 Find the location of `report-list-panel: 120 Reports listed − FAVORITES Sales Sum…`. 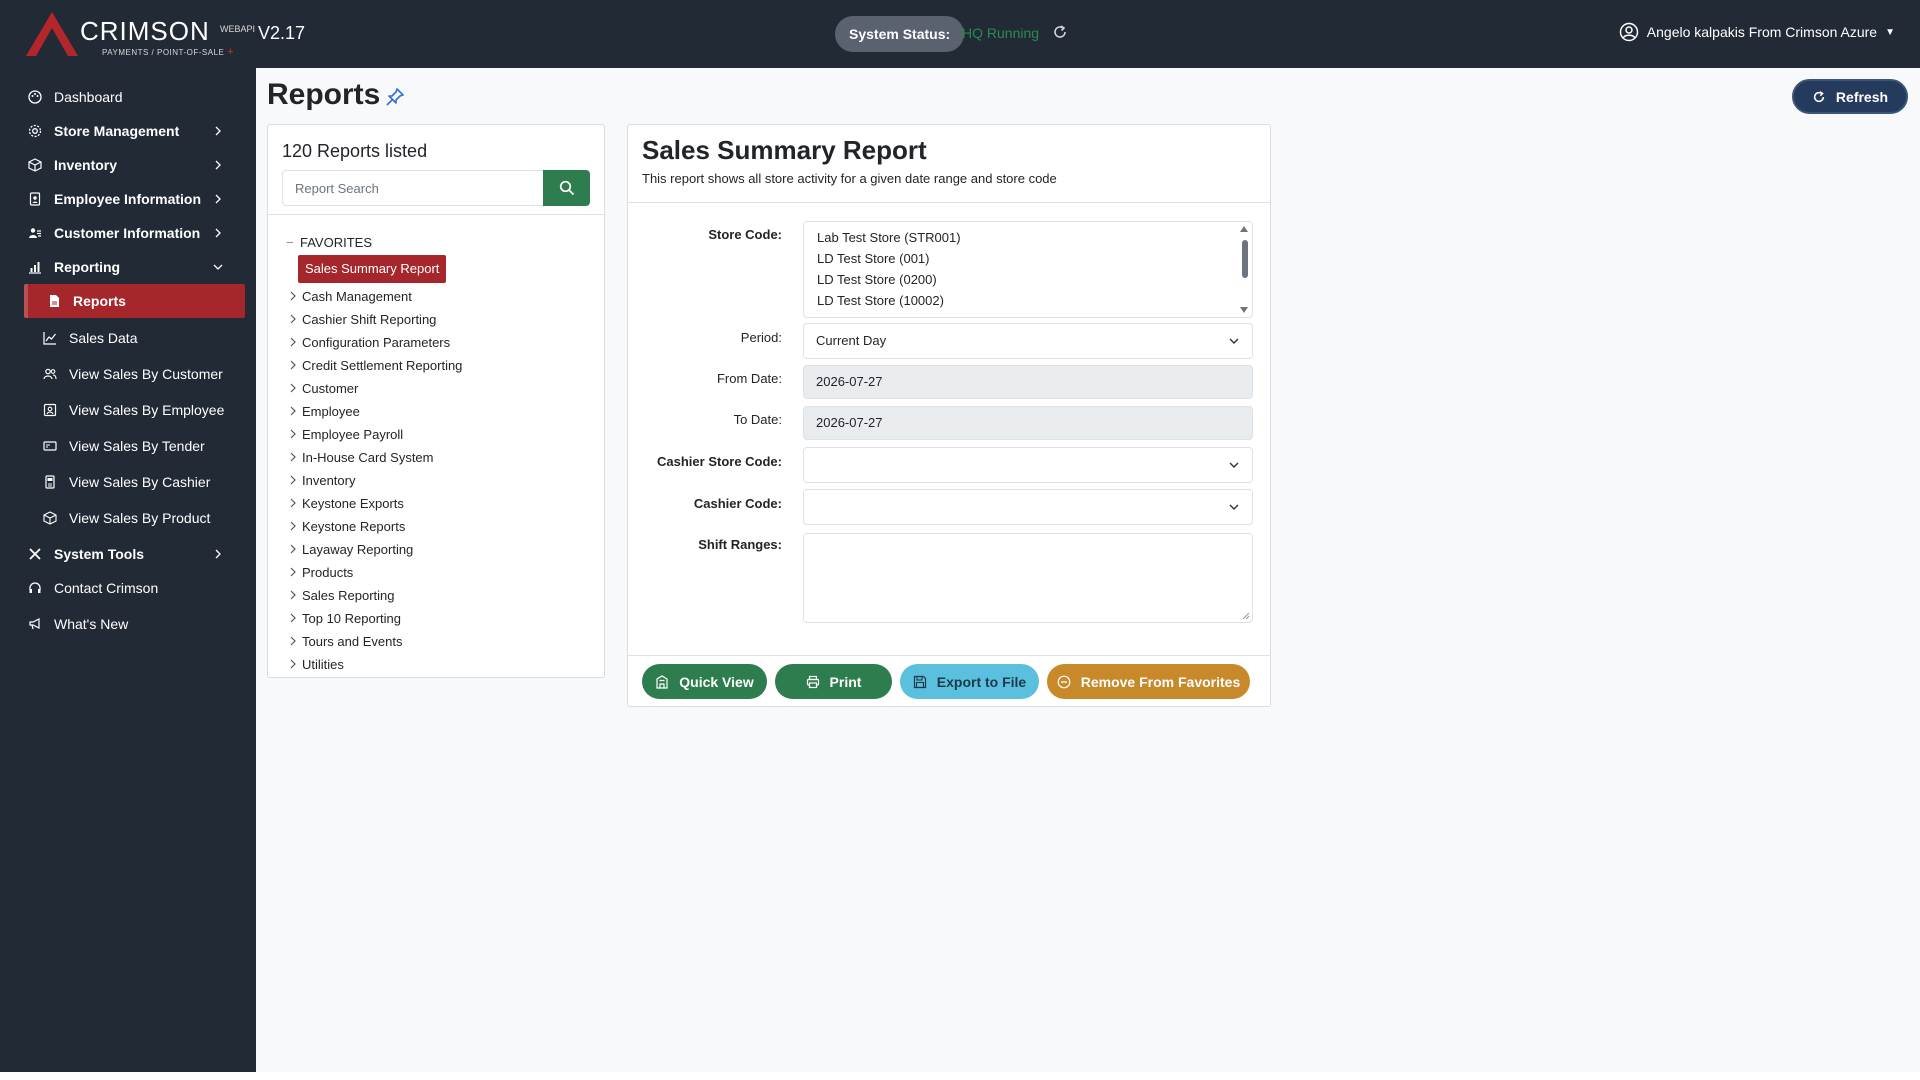

report-list-panel: 120 Reports listed − FAVORITES Sales Sum… is located at coordinates (436, 401).